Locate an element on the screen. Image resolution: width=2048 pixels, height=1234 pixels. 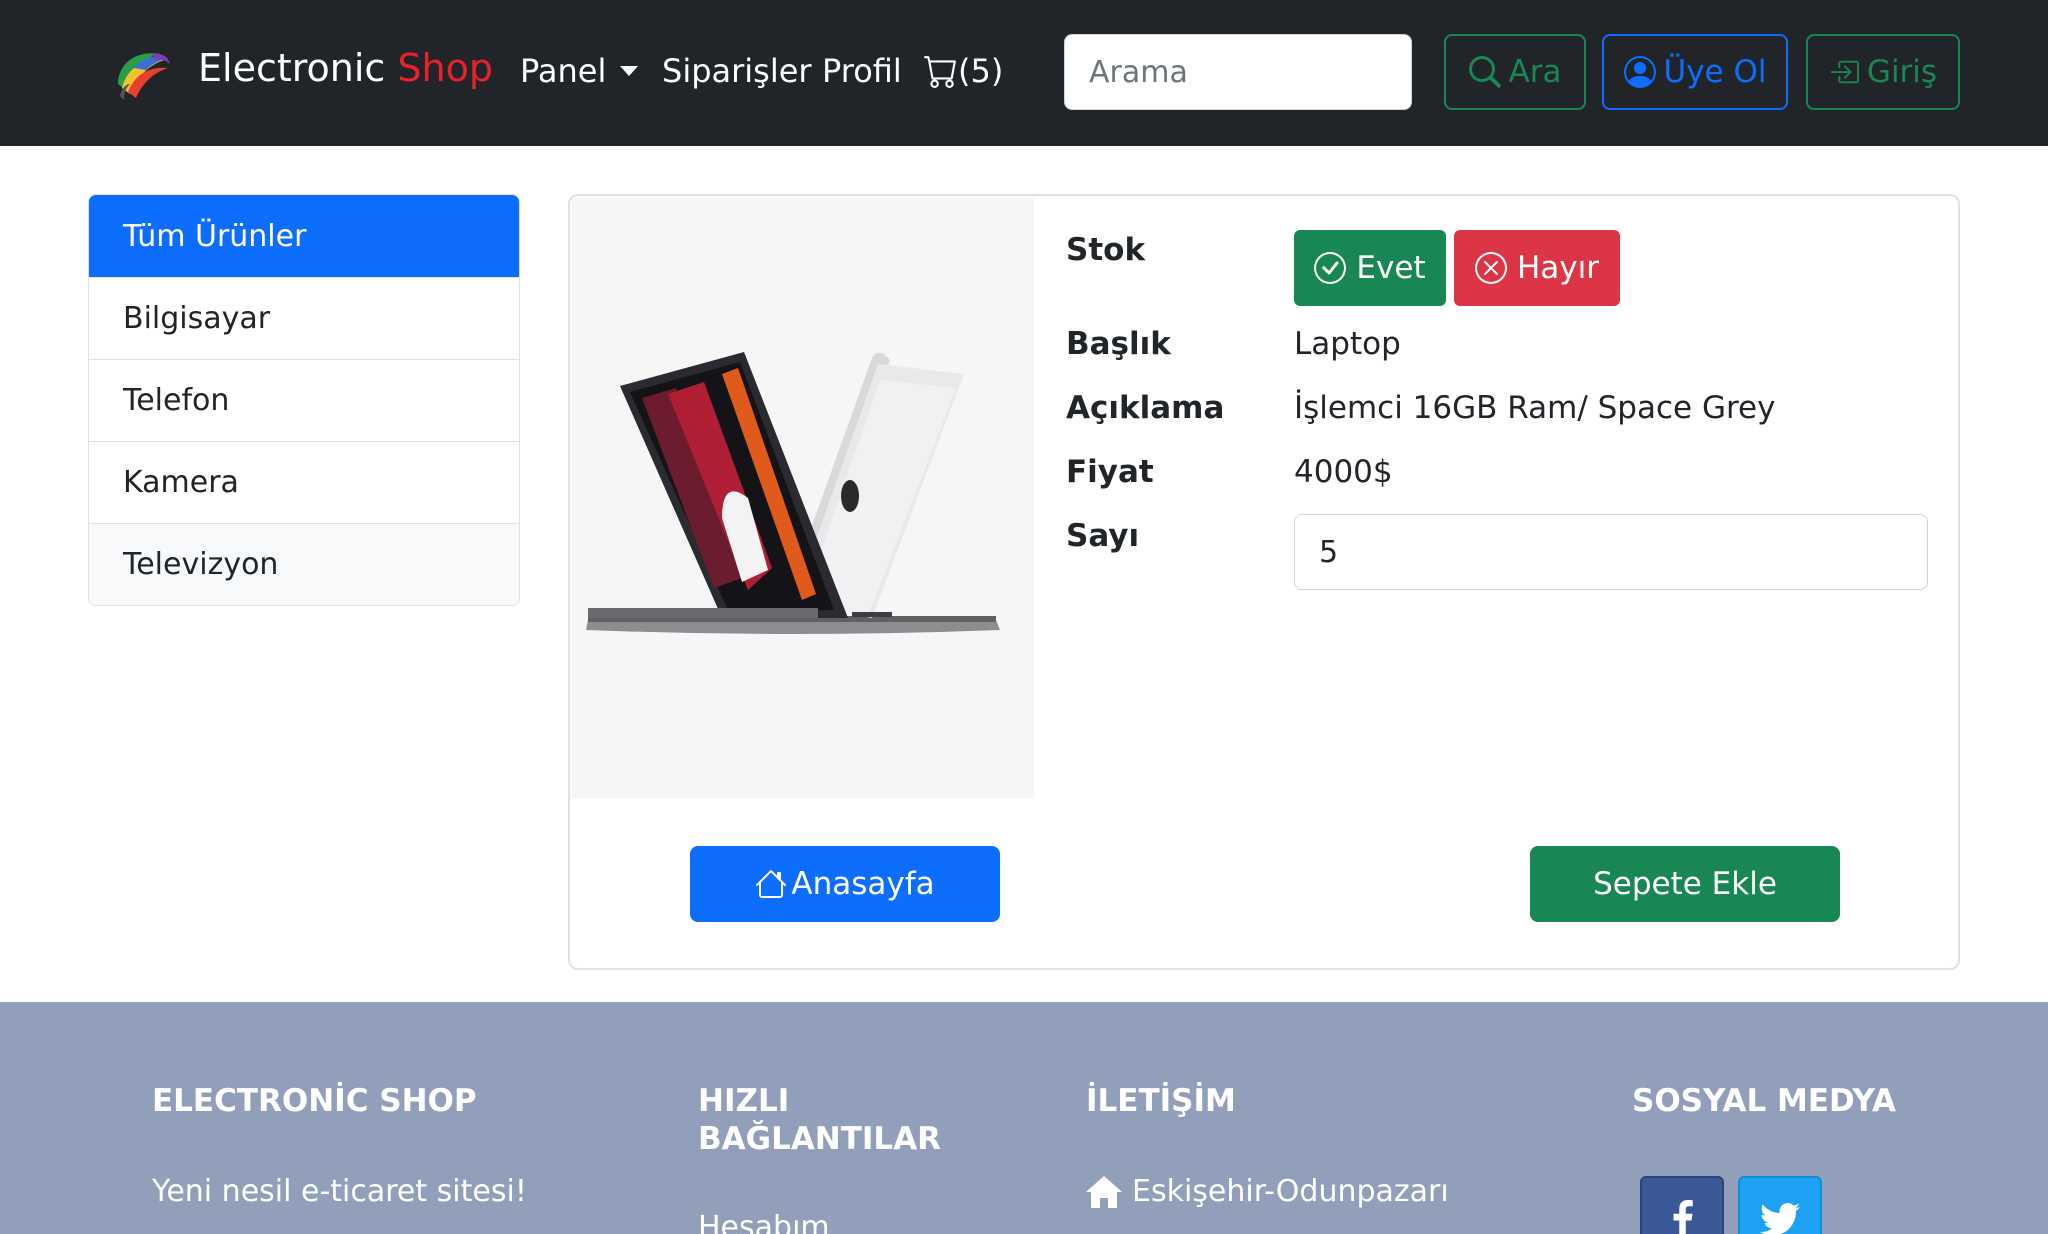
chevron-down-icon is located at coordinates (629, 71).